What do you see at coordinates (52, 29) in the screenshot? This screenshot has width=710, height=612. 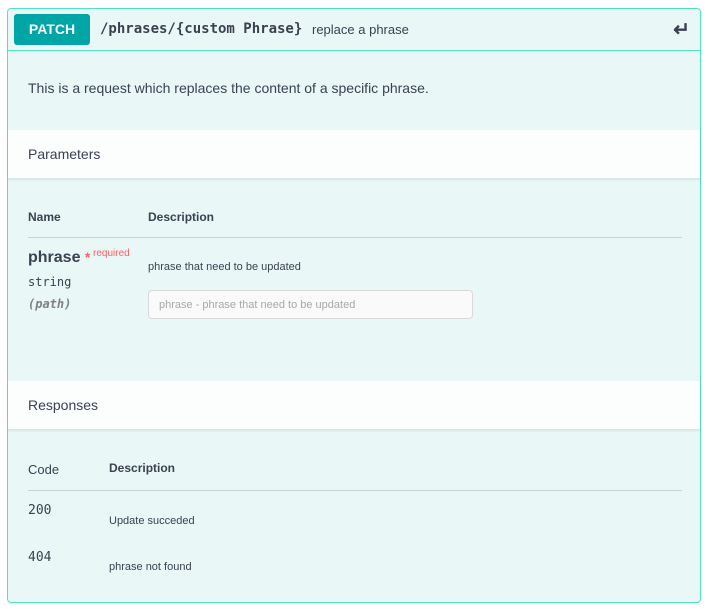 I see `method-badge: PATCH` at bounding box center [52, 29].